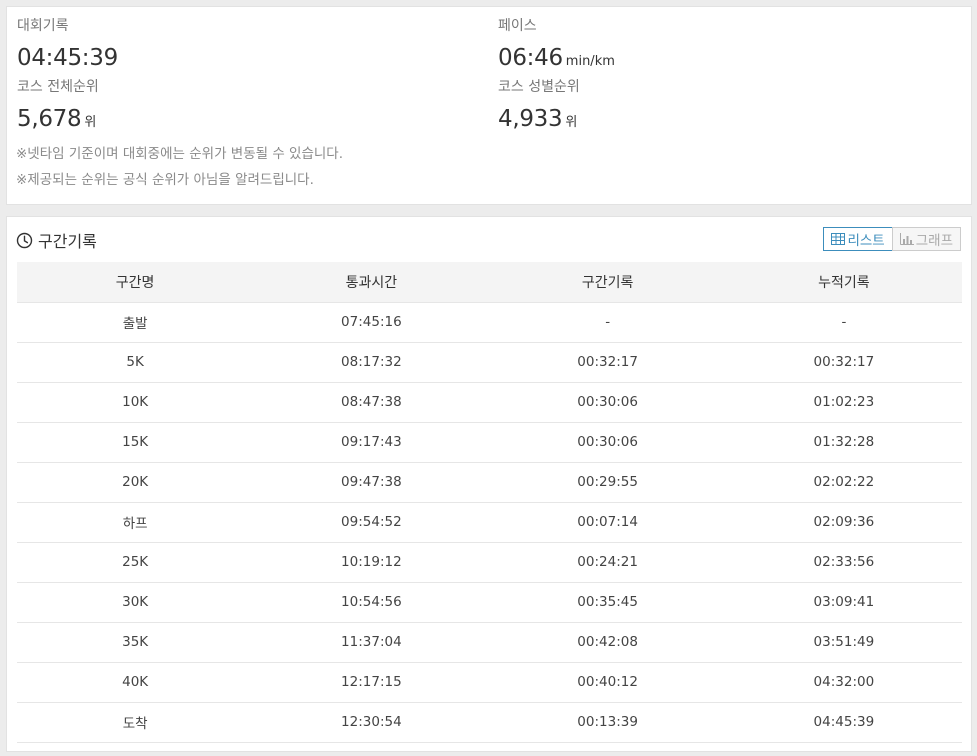 The width and height of the screenshot is (977, 756). Describe the element at coordinates (843, 442) in the screenshot. I see `cumulative-time-cell: 01:32:28` at that location.